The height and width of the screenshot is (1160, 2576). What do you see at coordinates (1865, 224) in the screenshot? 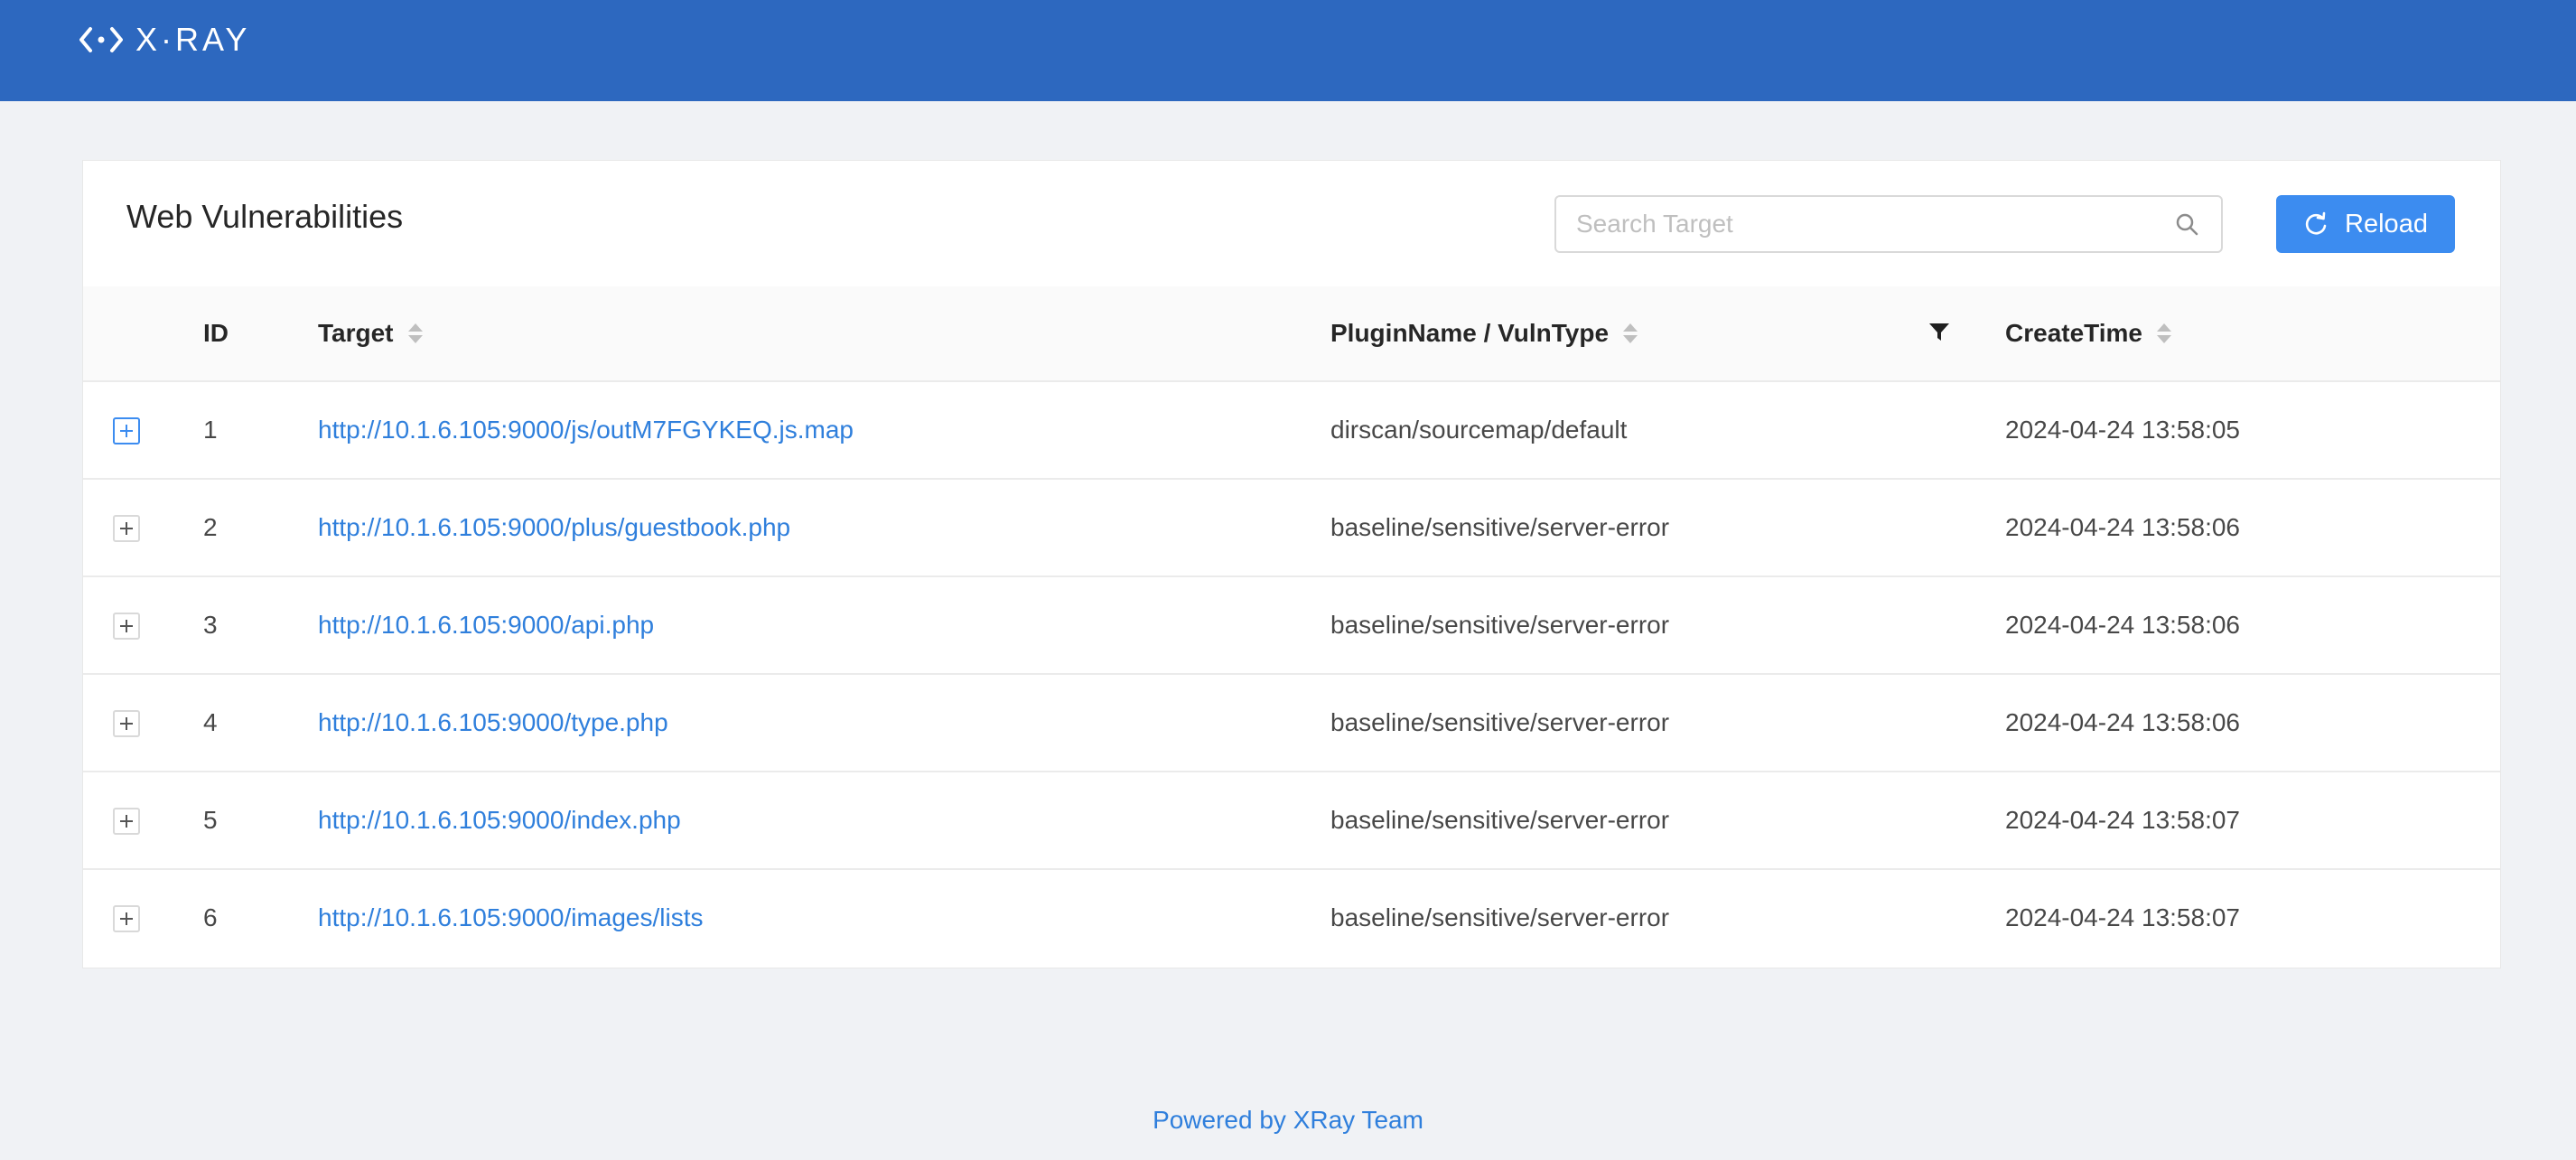
I see `search-input` at bounding box center [1865, 224].